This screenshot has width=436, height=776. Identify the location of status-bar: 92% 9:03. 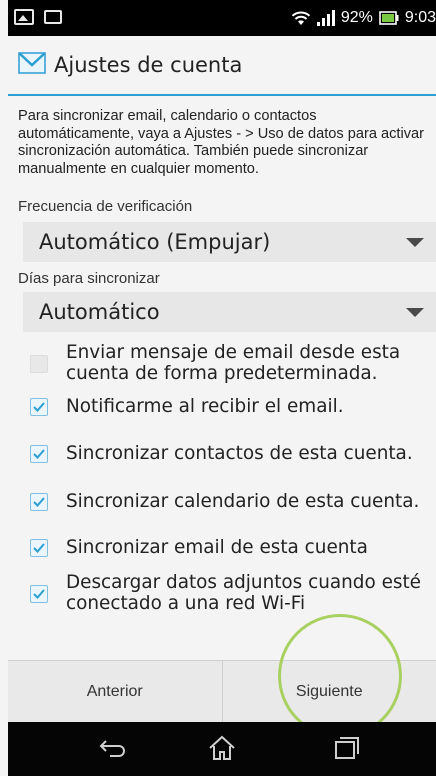
(222, 18).